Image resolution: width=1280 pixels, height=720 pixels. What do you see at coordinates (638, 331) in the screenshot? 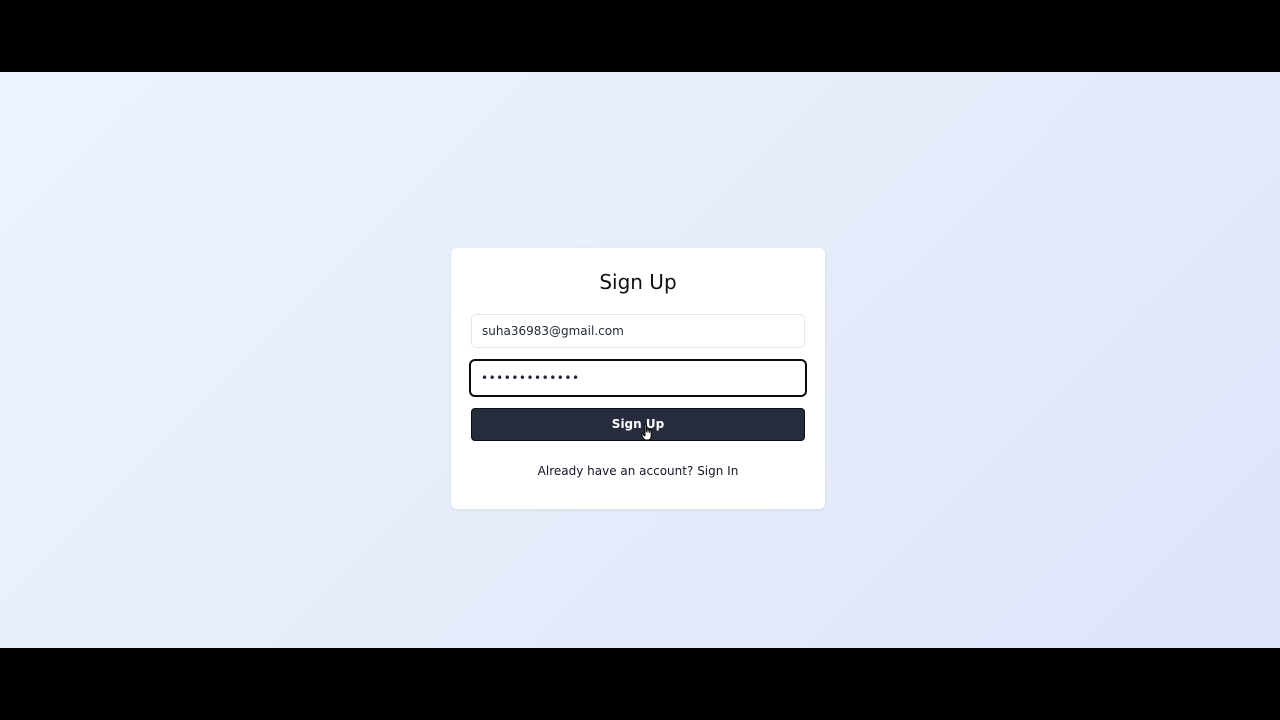
I see `email-field` at bounding box center [638, 331].